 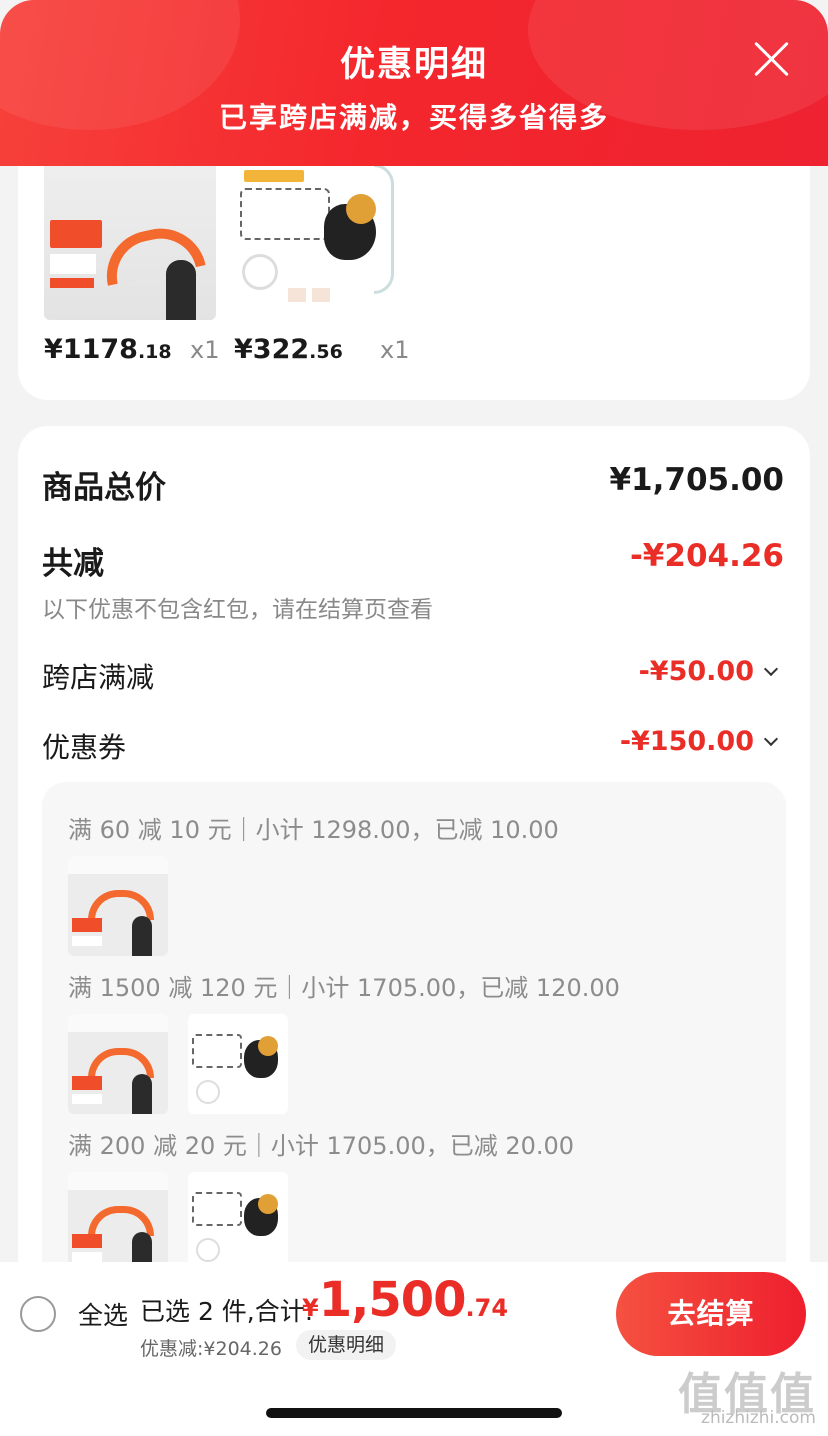 I want to click on product-tagline-art, so click(x=82, y=208).